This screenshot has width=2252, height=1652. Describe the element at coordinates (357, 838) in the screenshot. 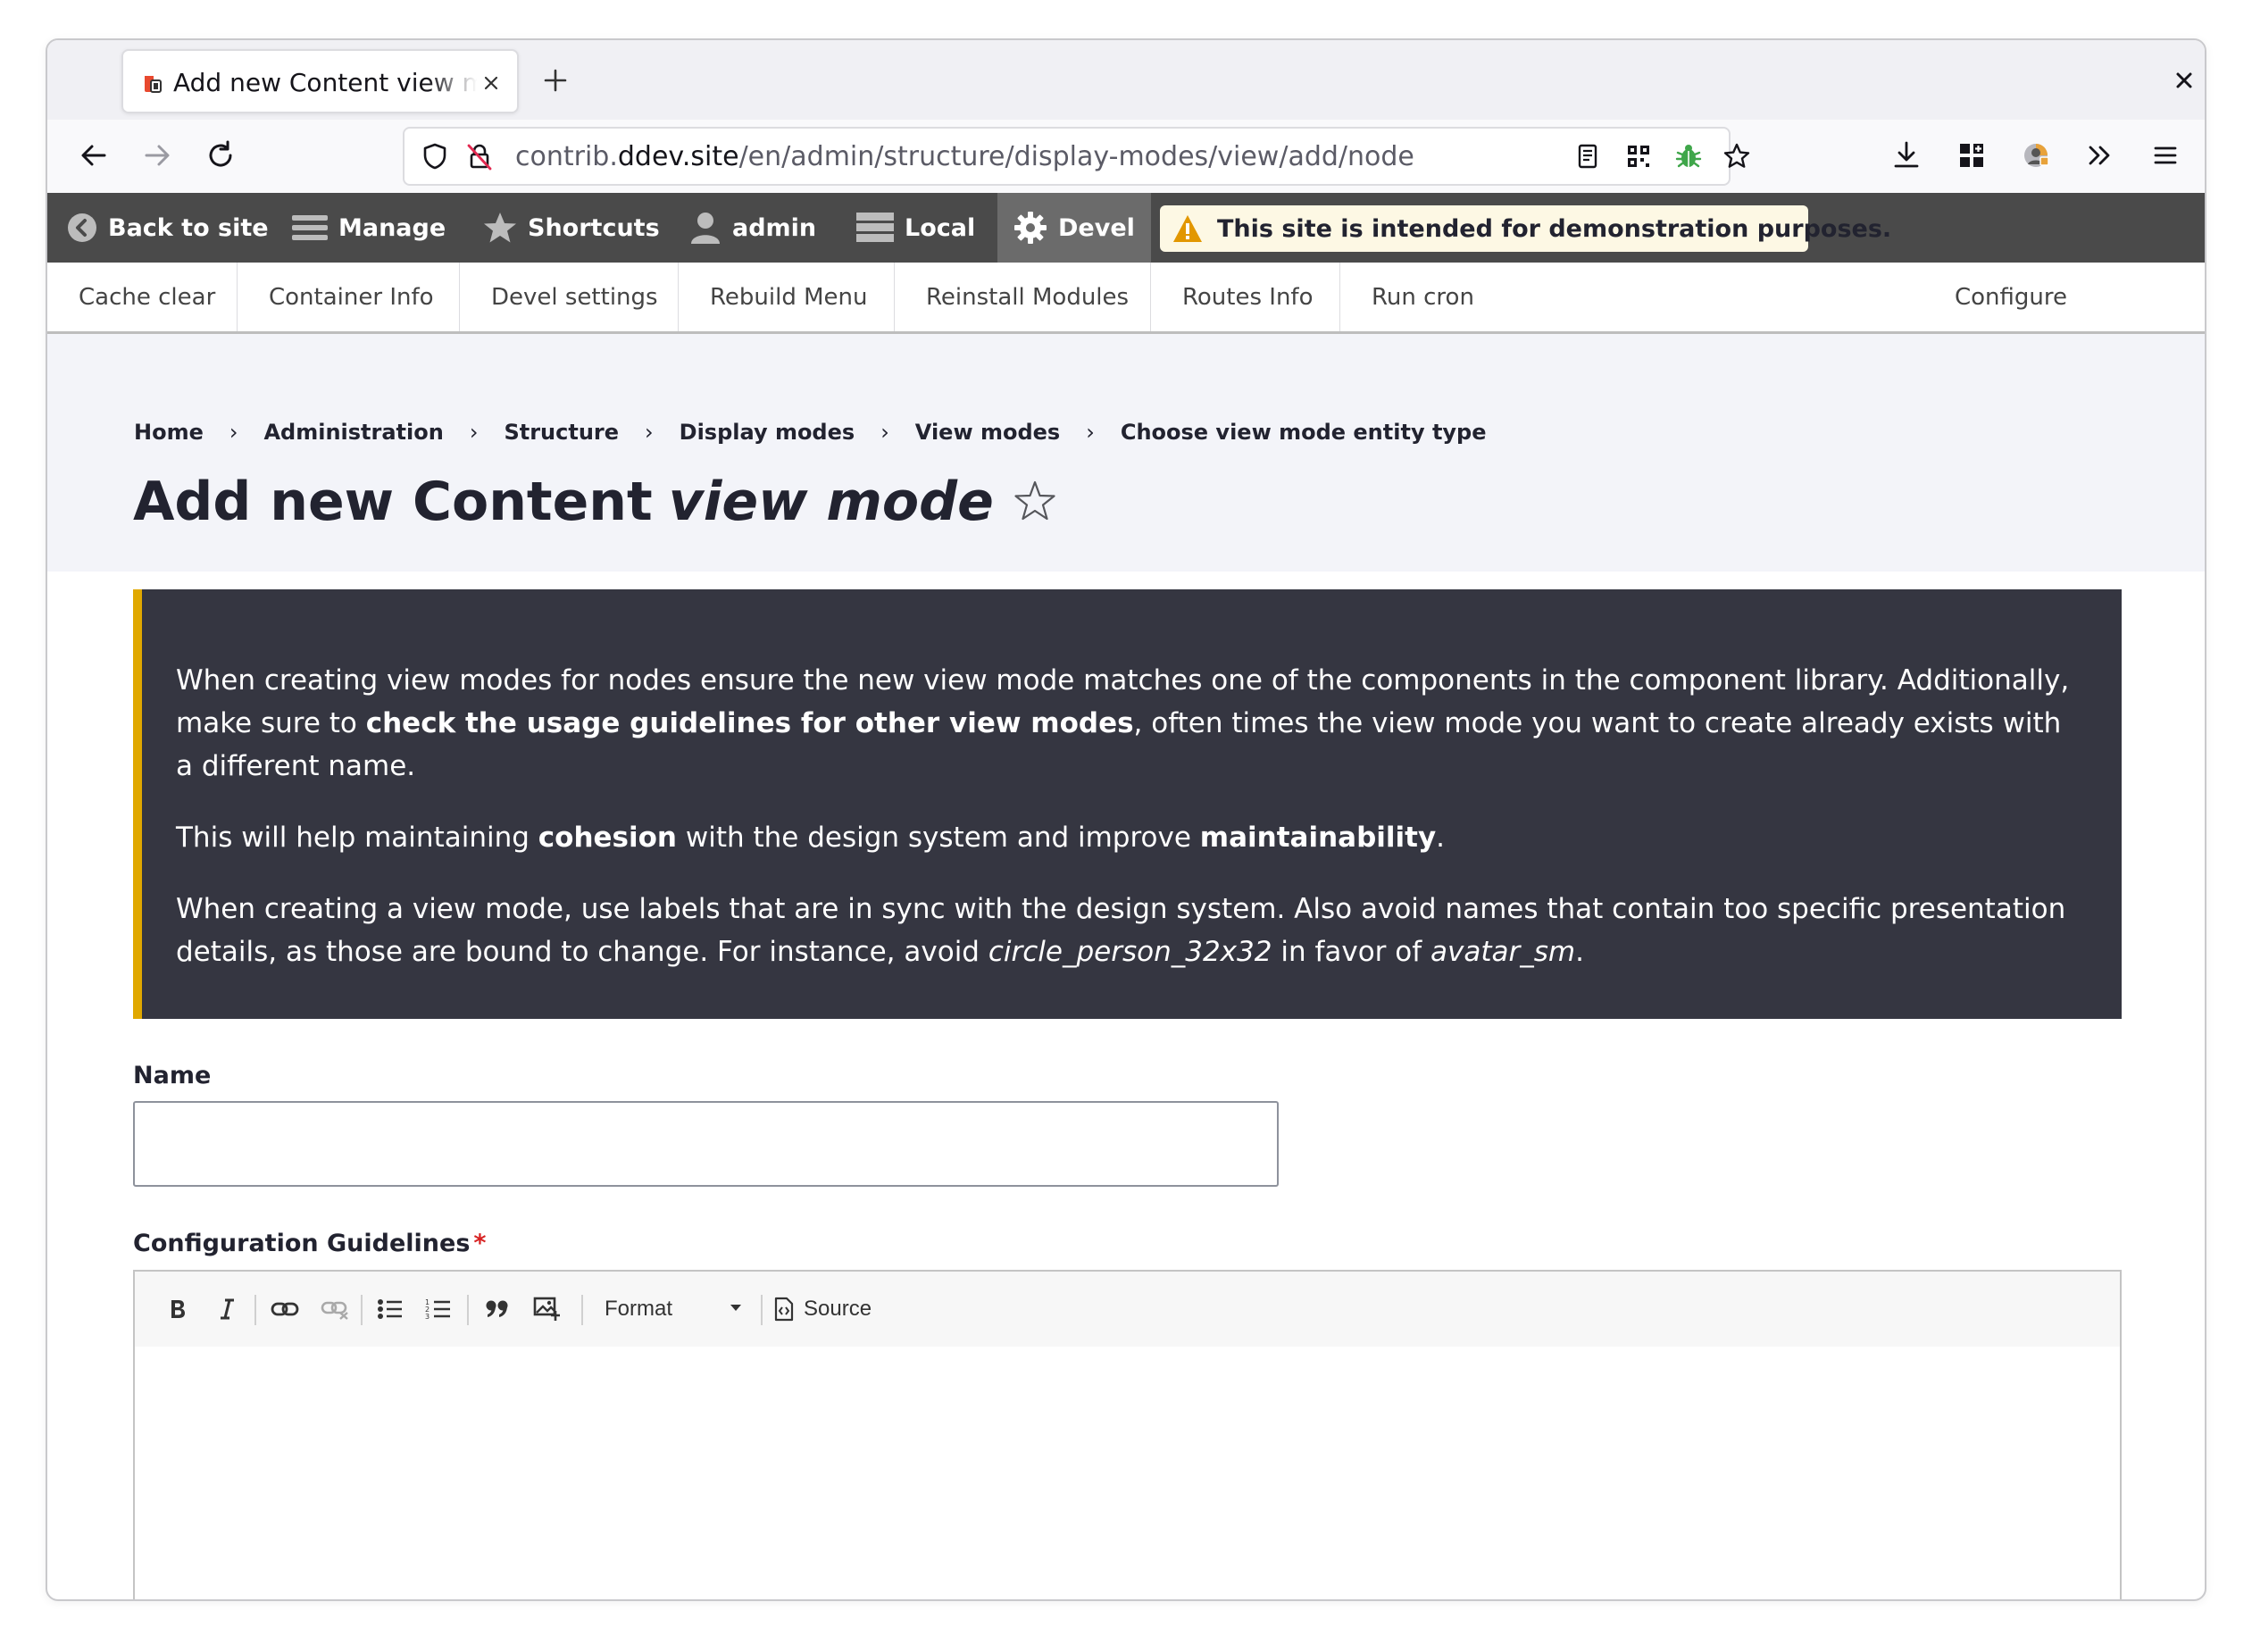

I see `description-text: This will help maintaining` at that location.